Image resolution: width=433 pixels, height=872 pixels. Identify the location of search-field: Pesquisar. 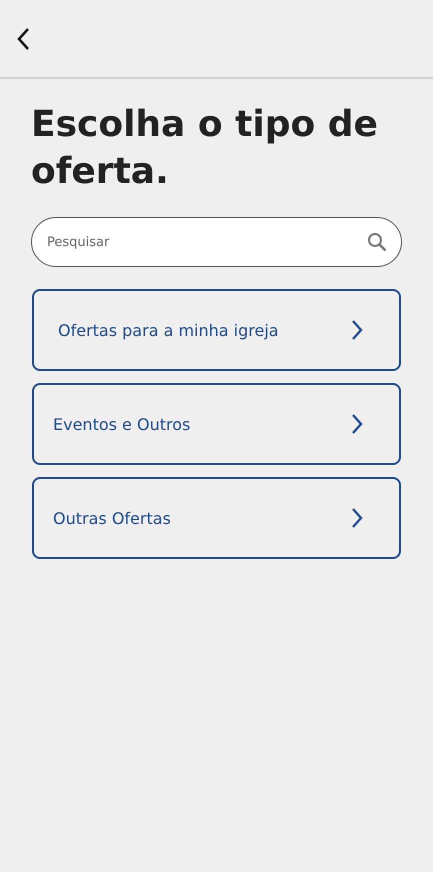
(216, 242).